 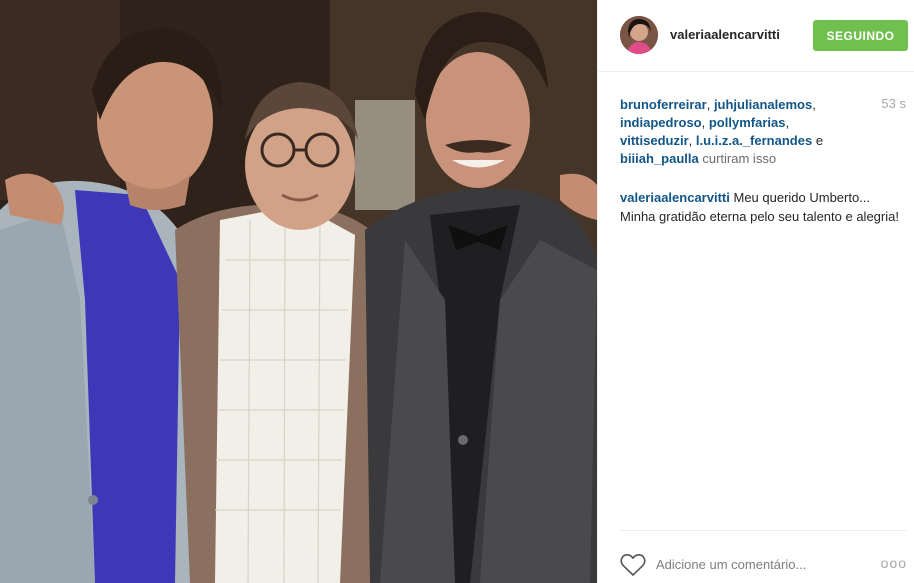 I want to click on heart-icon, so click(x=633, y=565).